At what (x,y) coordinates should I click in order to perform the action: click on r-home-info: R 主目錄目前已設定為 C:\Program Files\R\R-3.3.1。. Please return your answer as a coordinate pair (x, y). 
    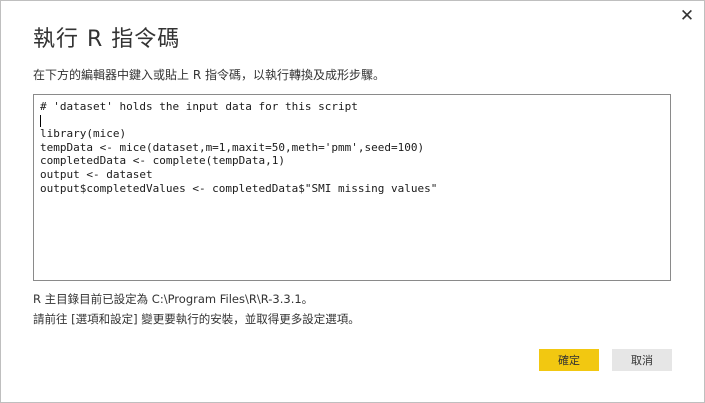
    Looking at the image, I should click on (173, 299).